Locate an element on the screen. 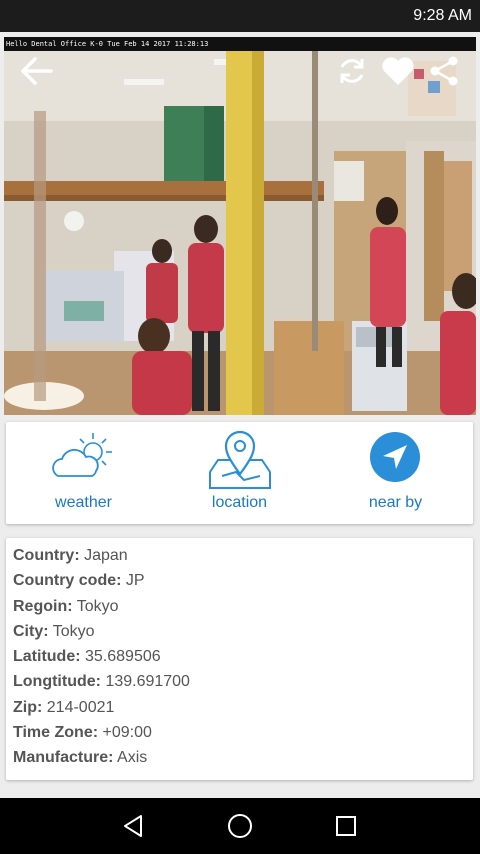  info-row-city: City: Tokyo is located at coordinates (243, 635).